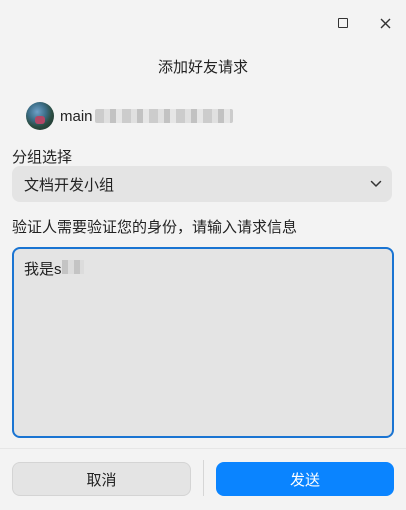 Image resolution: width=406 pixels, height=510 pixels. What do you see at coordinates (202, 184) in the screenshot?
I see `group-select: 文档开发小组` at bounding box center [202, 184].